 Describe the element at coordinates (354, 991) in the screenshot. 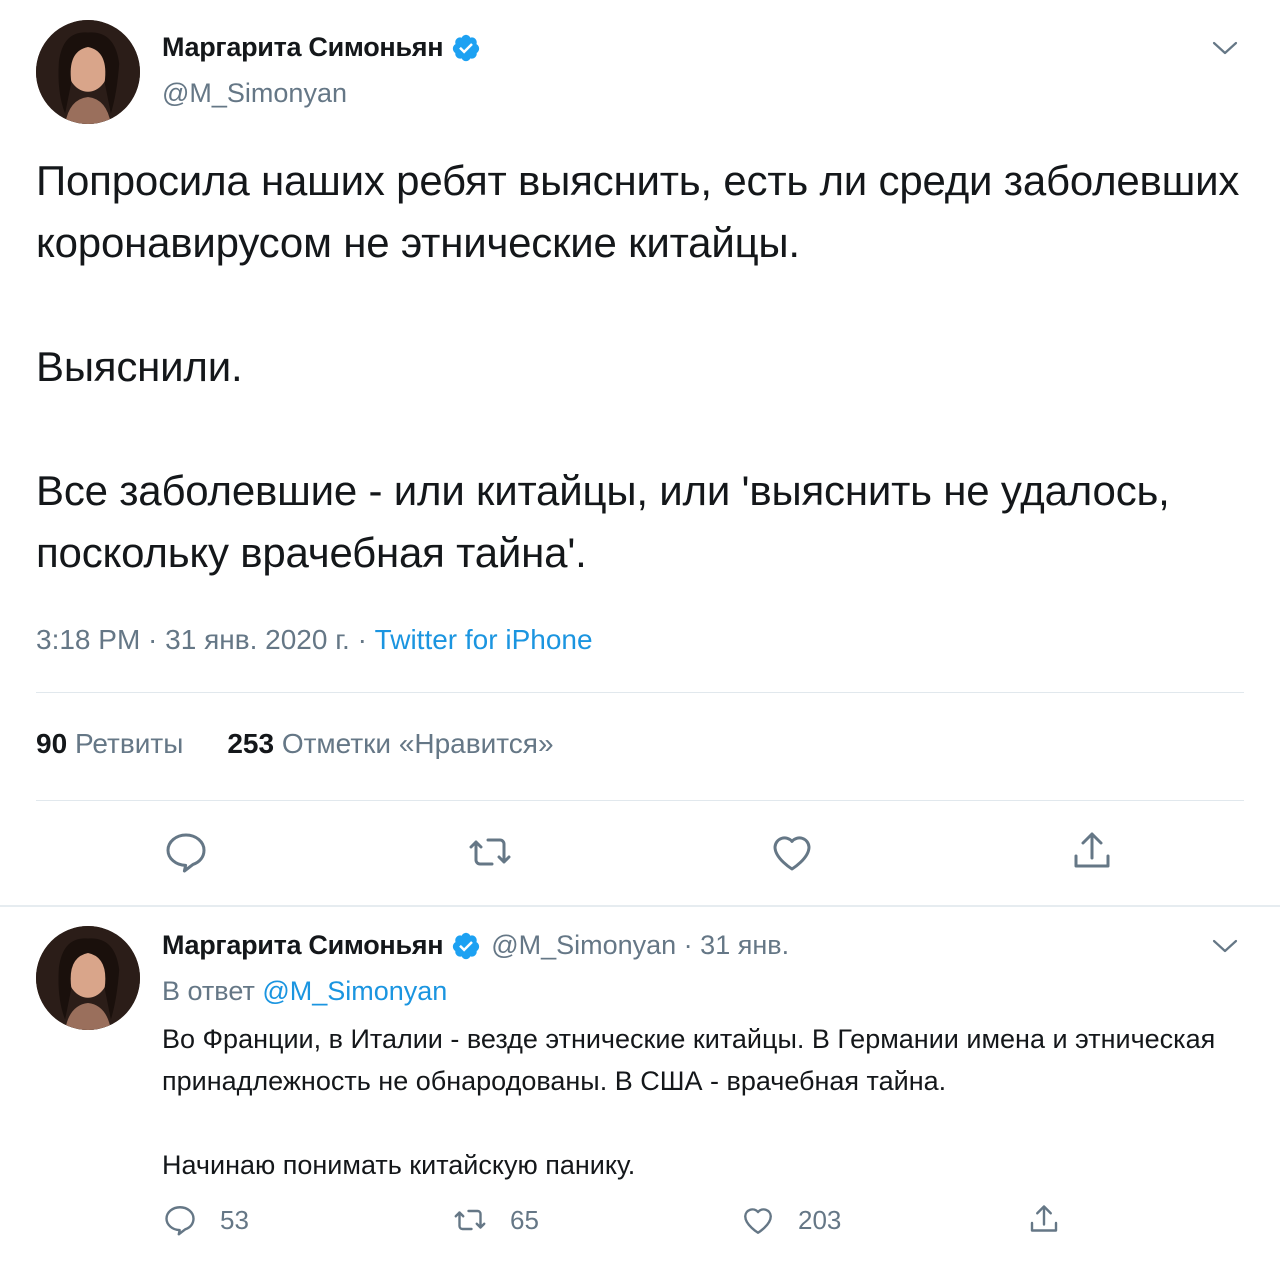

I see `reply-to-mention: @M_Simonyan` at that location.